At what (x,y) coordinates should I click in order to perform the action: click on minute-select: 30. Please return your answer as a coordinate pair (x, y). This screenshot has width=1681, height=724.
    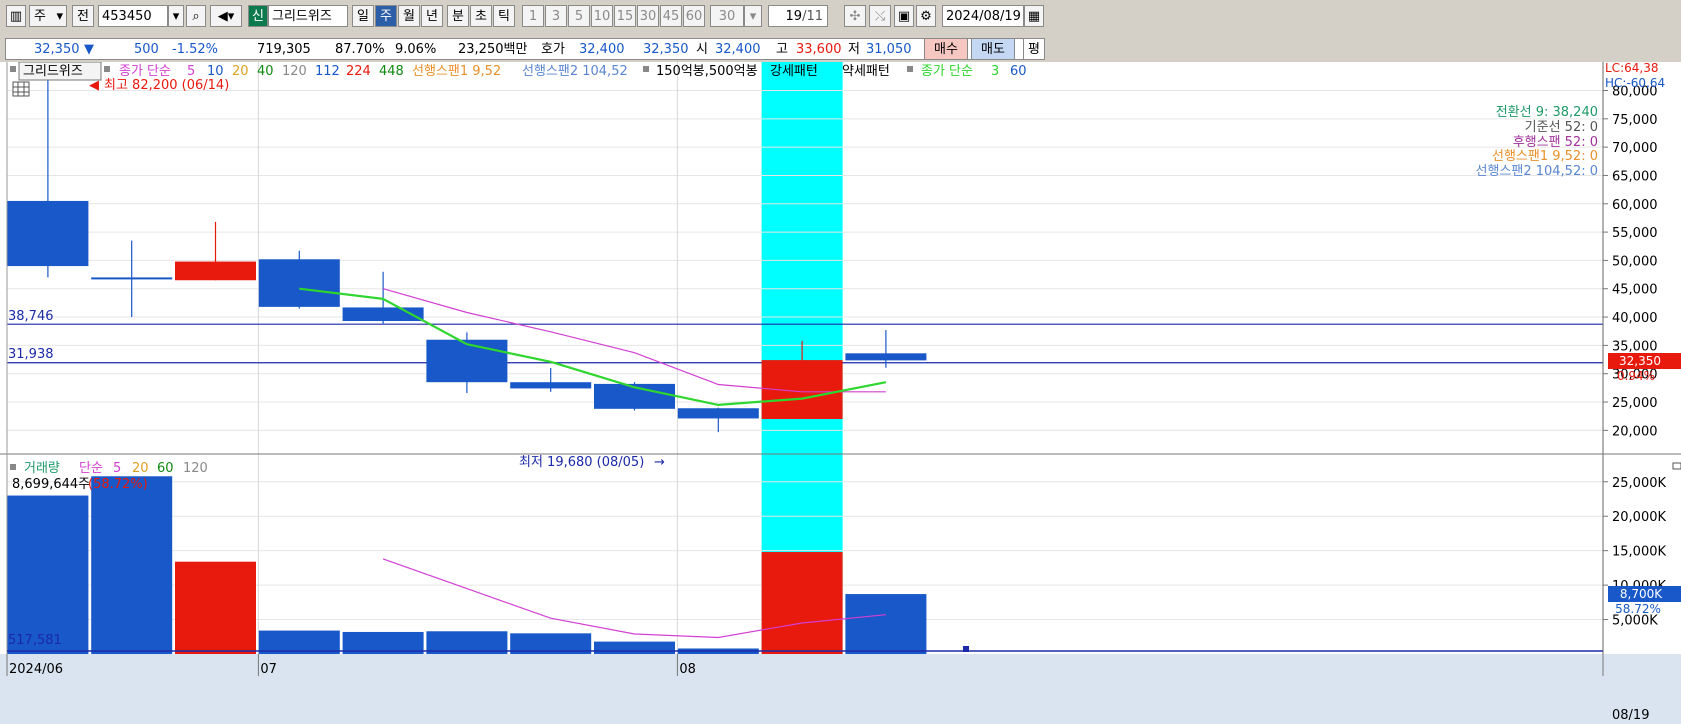
    Looking at the image, I should click on (727, 16).